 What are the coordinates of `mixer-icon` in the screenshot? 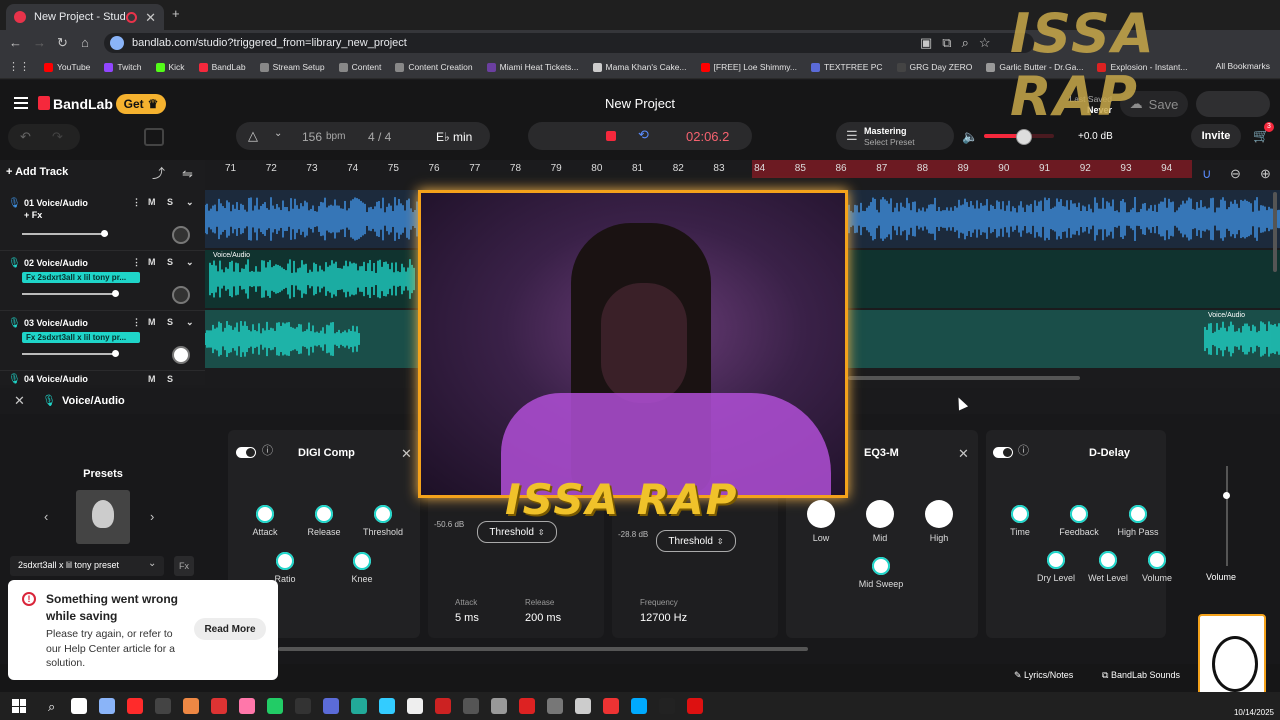 It's located at (154, 137).